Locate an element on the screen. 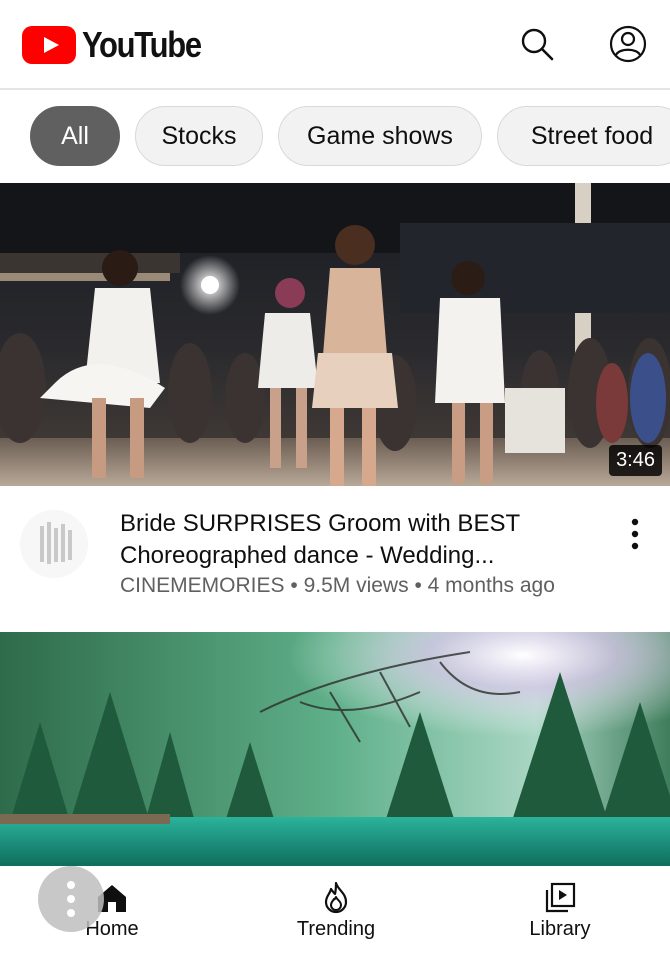 This screenshot has height=956, width=670. channel-avatar-image is located at coordinates (54, 544).